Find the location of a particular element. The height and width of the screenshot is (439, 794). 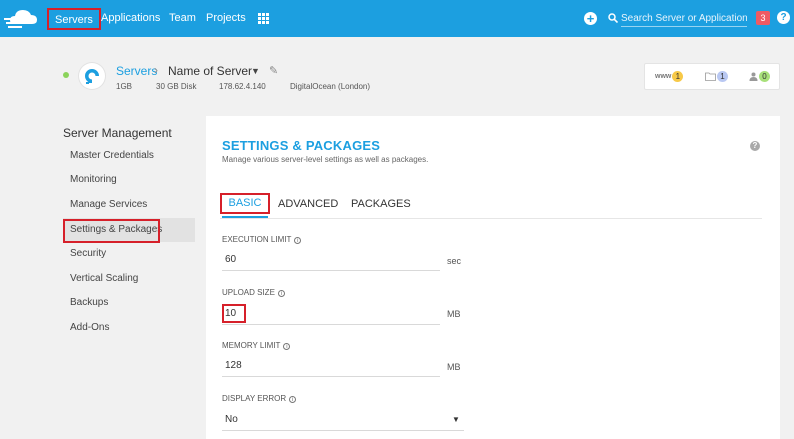

server-status-indicator is located at coordinates (66, 75).